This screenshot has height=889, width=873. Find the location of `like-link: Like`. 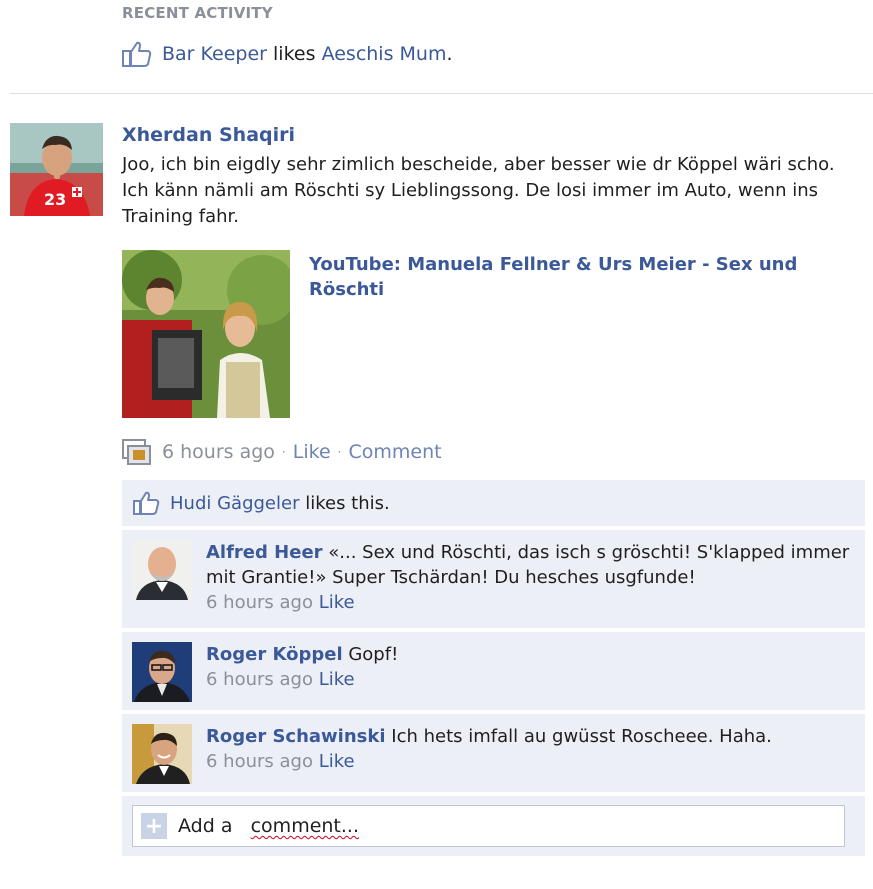

like-link: Like is located at coordinates (312, 452).